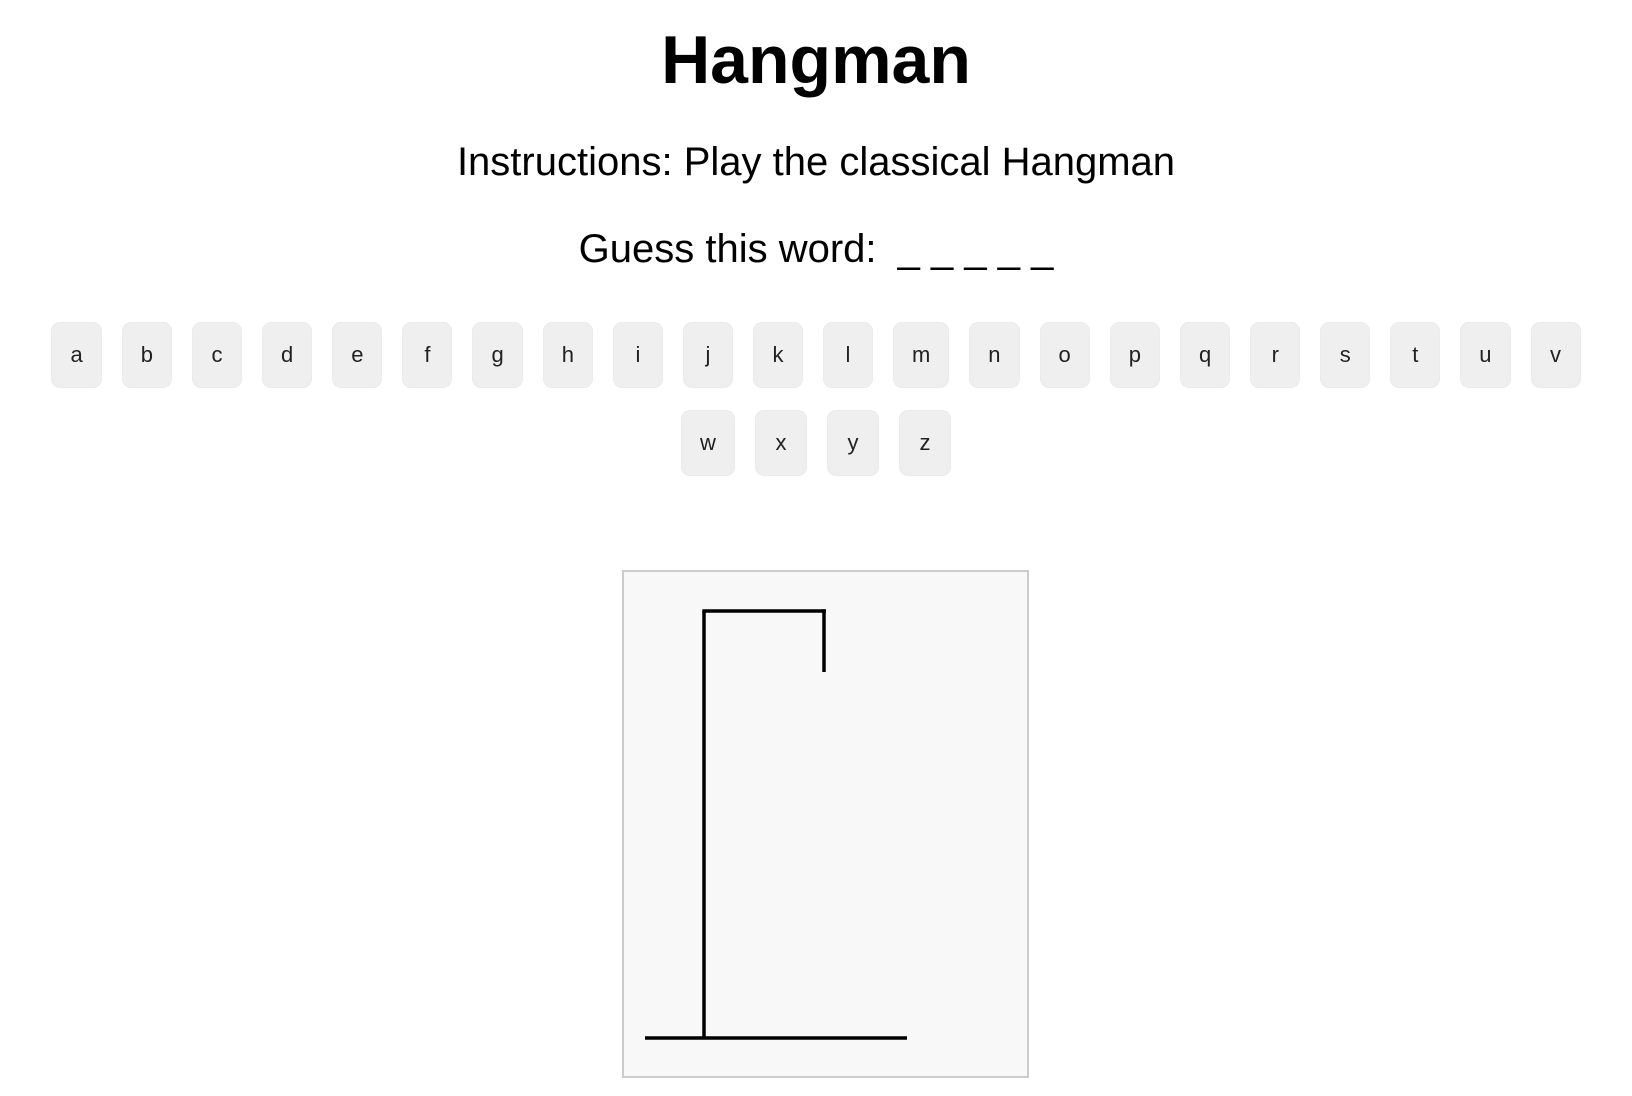 This screenshot has height=1096, width=1632. Describe the element at coordinates (1135, 355) in the screenshot. I see `letter-key-p: p` at that location.